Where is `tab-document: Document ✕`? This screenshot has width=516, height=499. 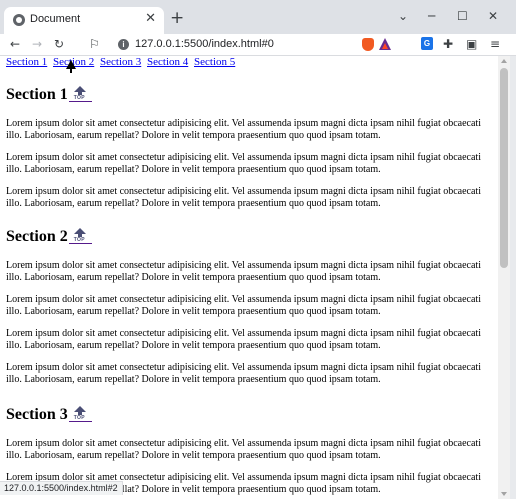 tab-document: Document ✕ is located at coordinates (84, 20).